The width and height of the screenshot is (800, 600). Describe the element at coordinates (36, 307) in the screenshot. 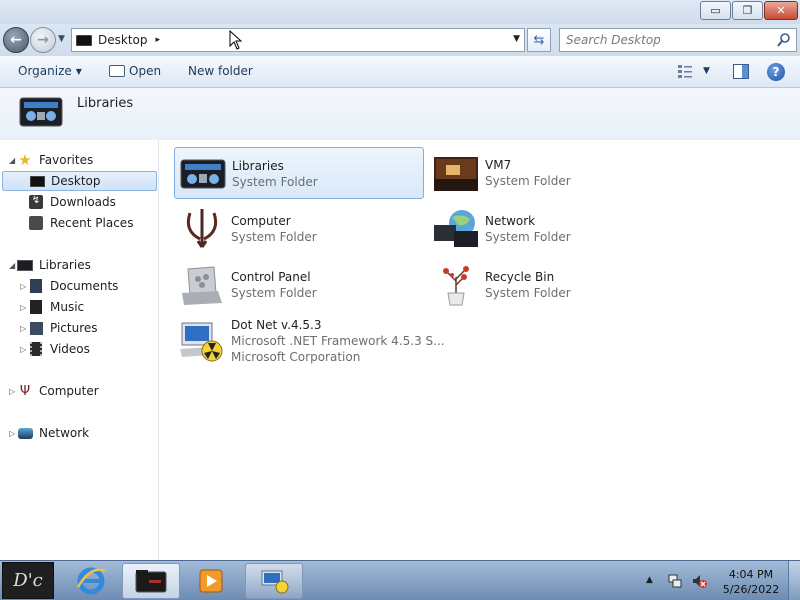

I see `music-icon` at that location.